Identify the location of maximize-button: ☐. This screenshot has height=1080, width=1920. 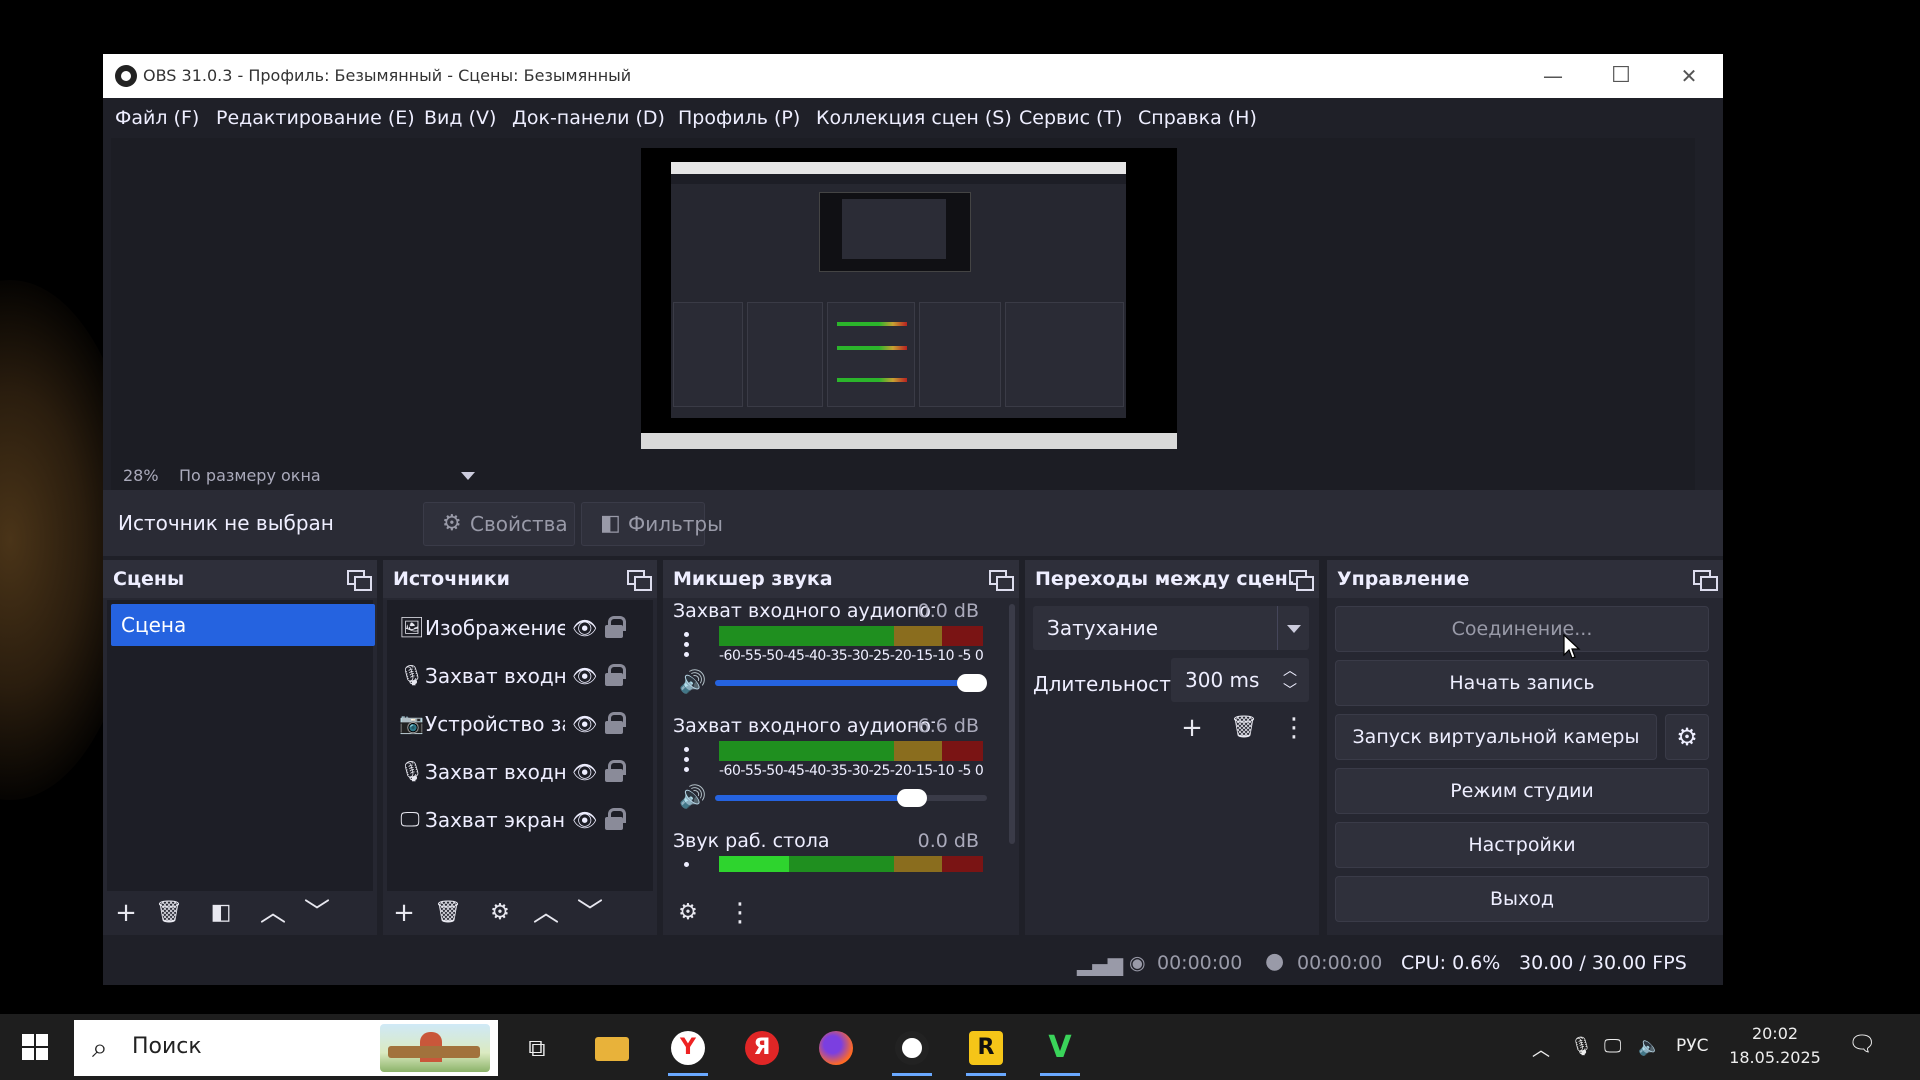
(1621, 76).